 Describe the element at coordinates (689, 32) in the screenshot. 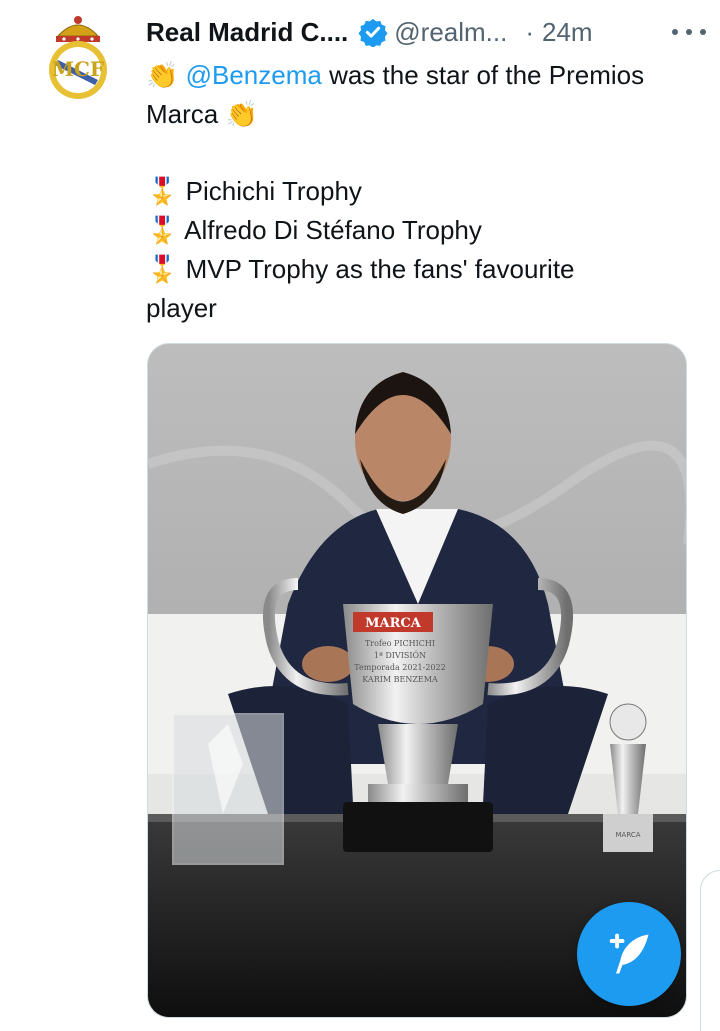

I see `more-options-icon` at that location.